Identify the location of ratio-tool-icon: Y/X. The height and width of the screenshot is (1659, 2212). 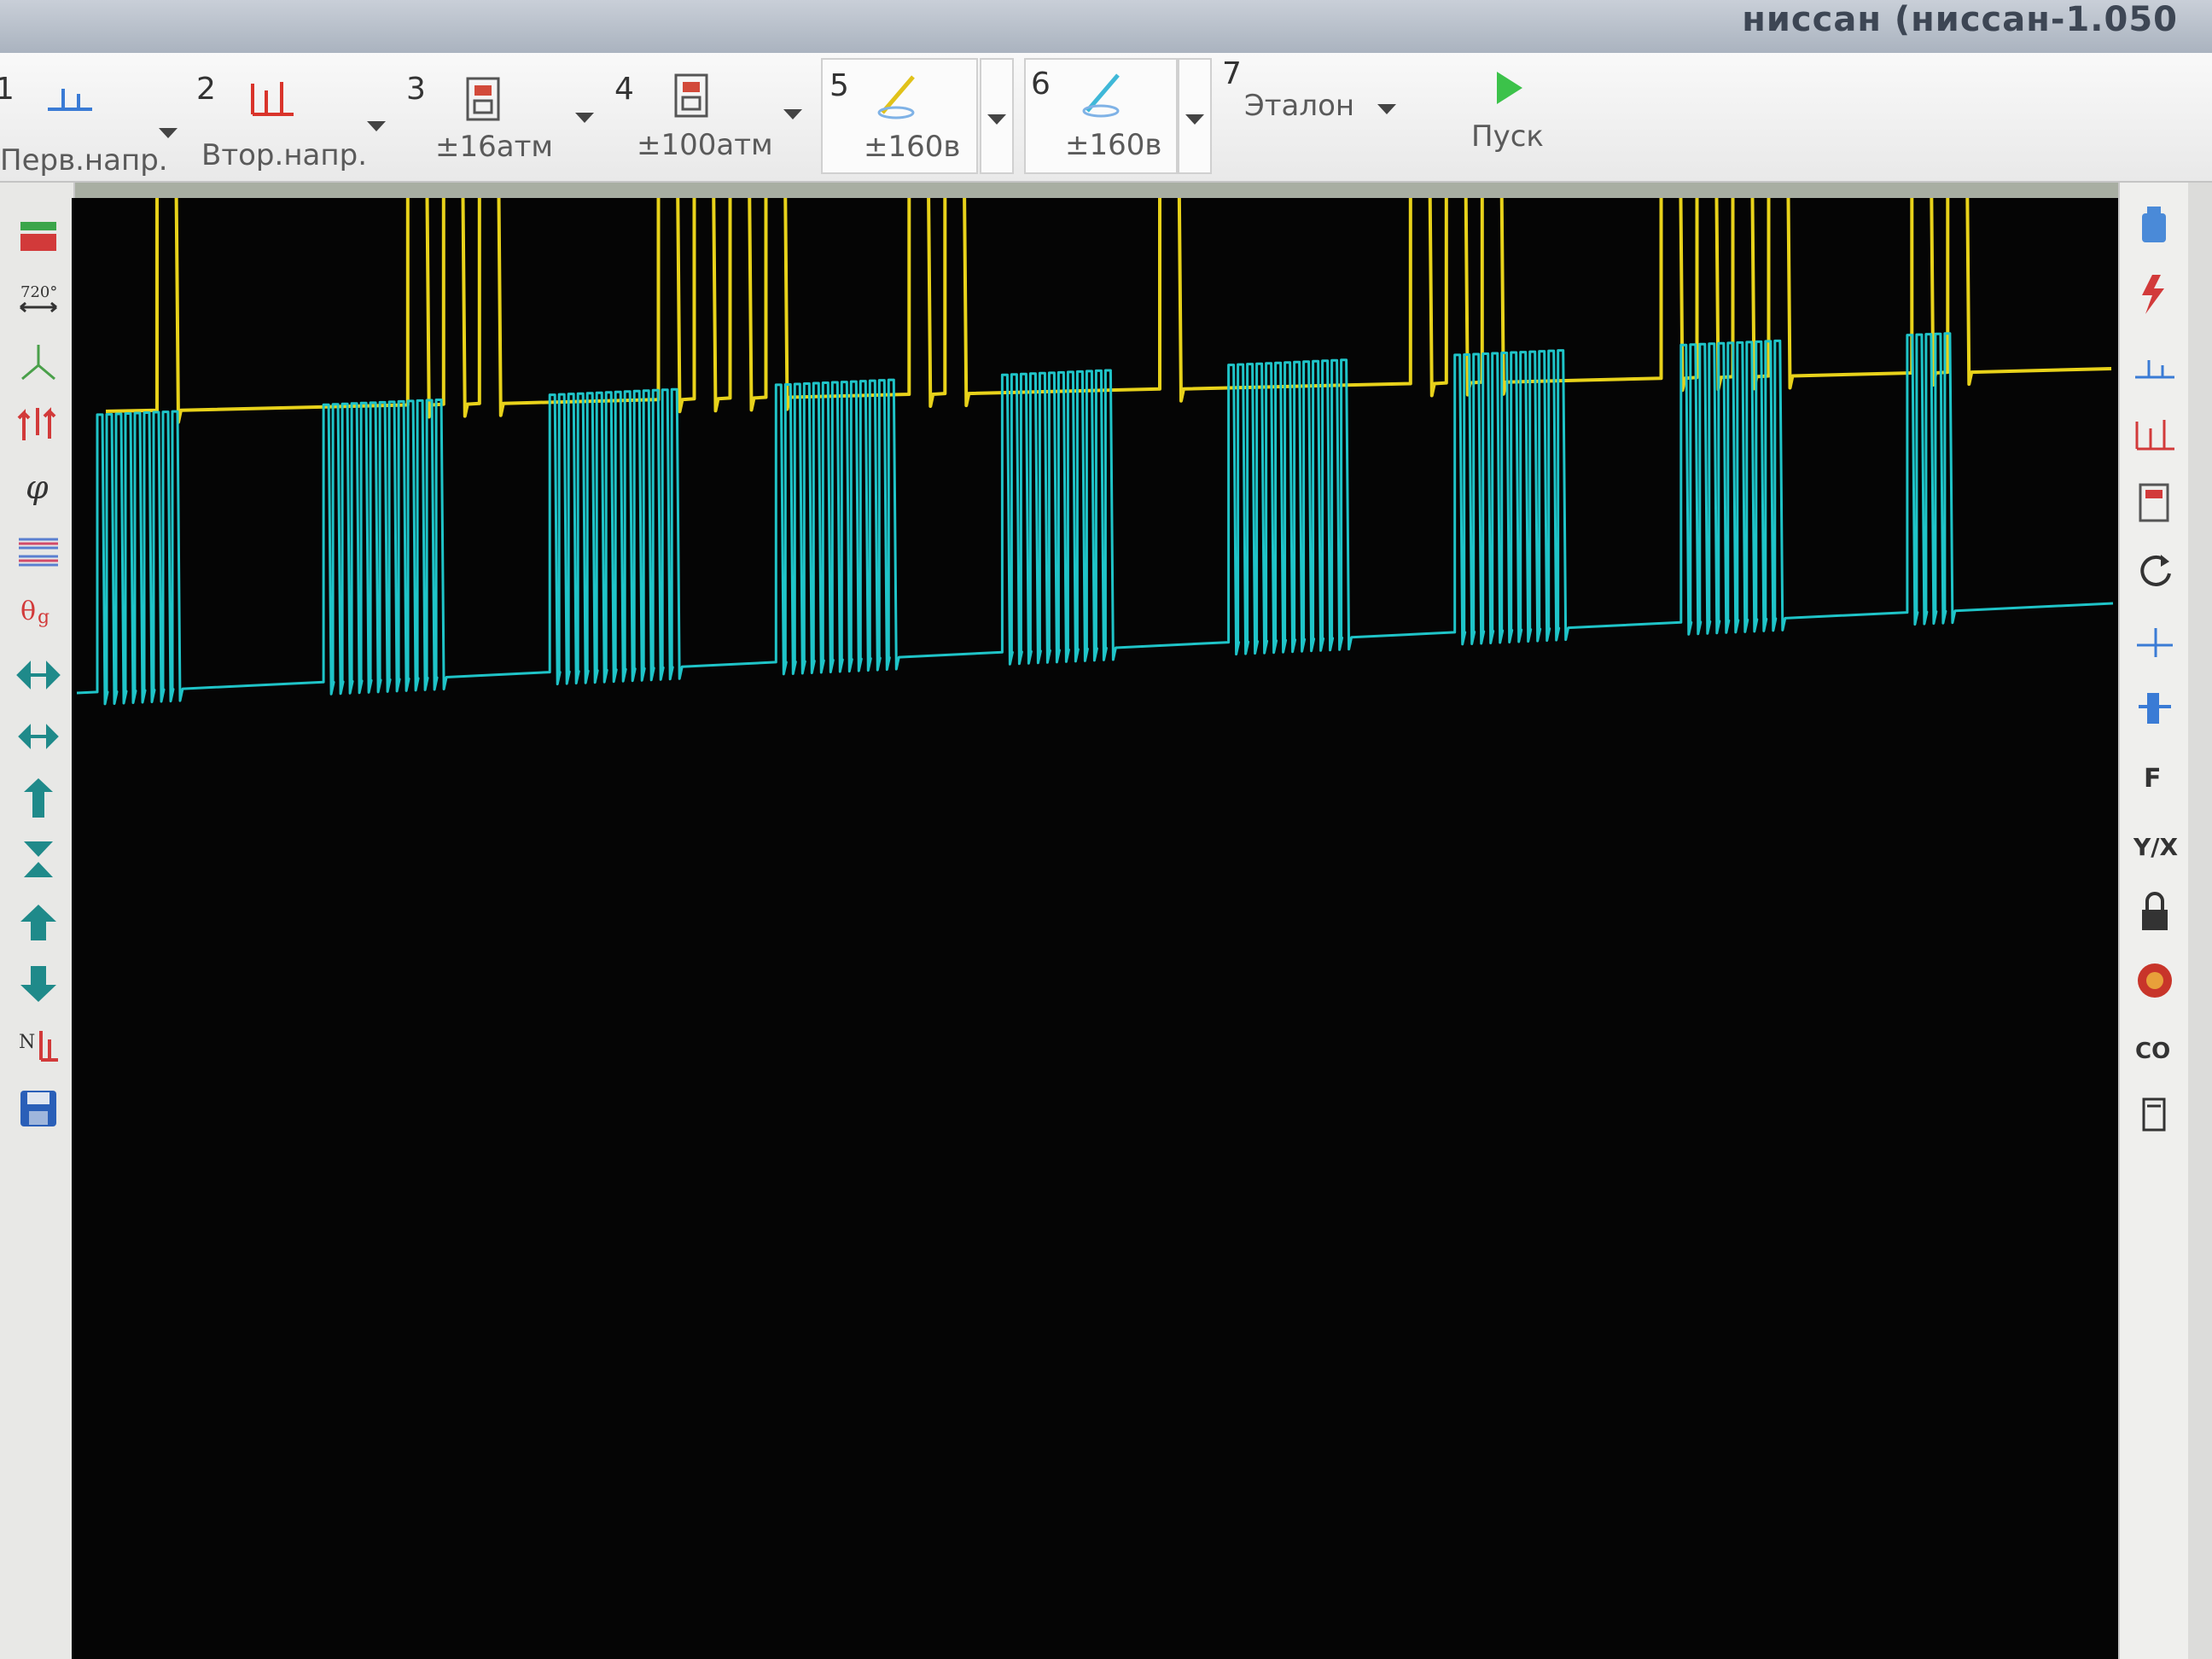
(2155, 844).